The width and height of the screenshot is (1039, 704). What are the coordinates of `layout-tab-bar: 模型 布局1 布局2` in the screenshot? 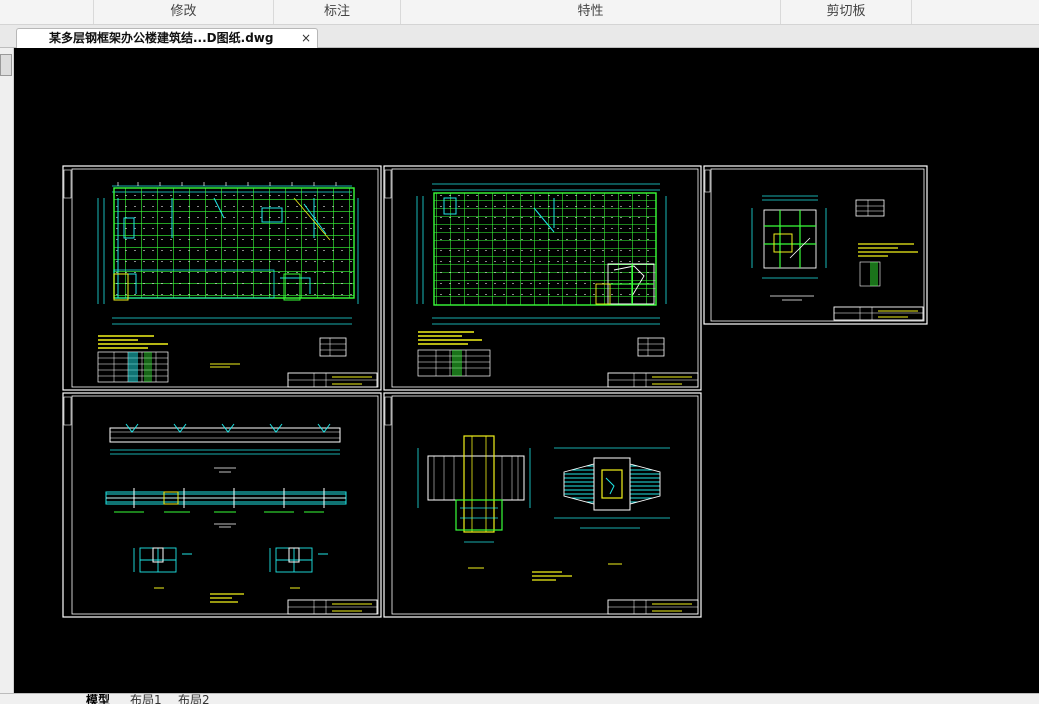 It's located at (519, 698).